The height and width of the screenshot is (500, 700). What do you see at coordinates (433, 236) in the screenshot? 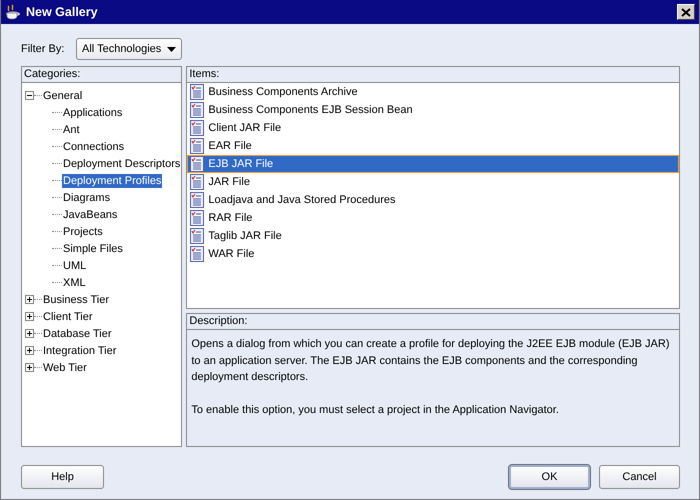
I see `list-item: Taglib JAR File` at bounding box center [433, 236].